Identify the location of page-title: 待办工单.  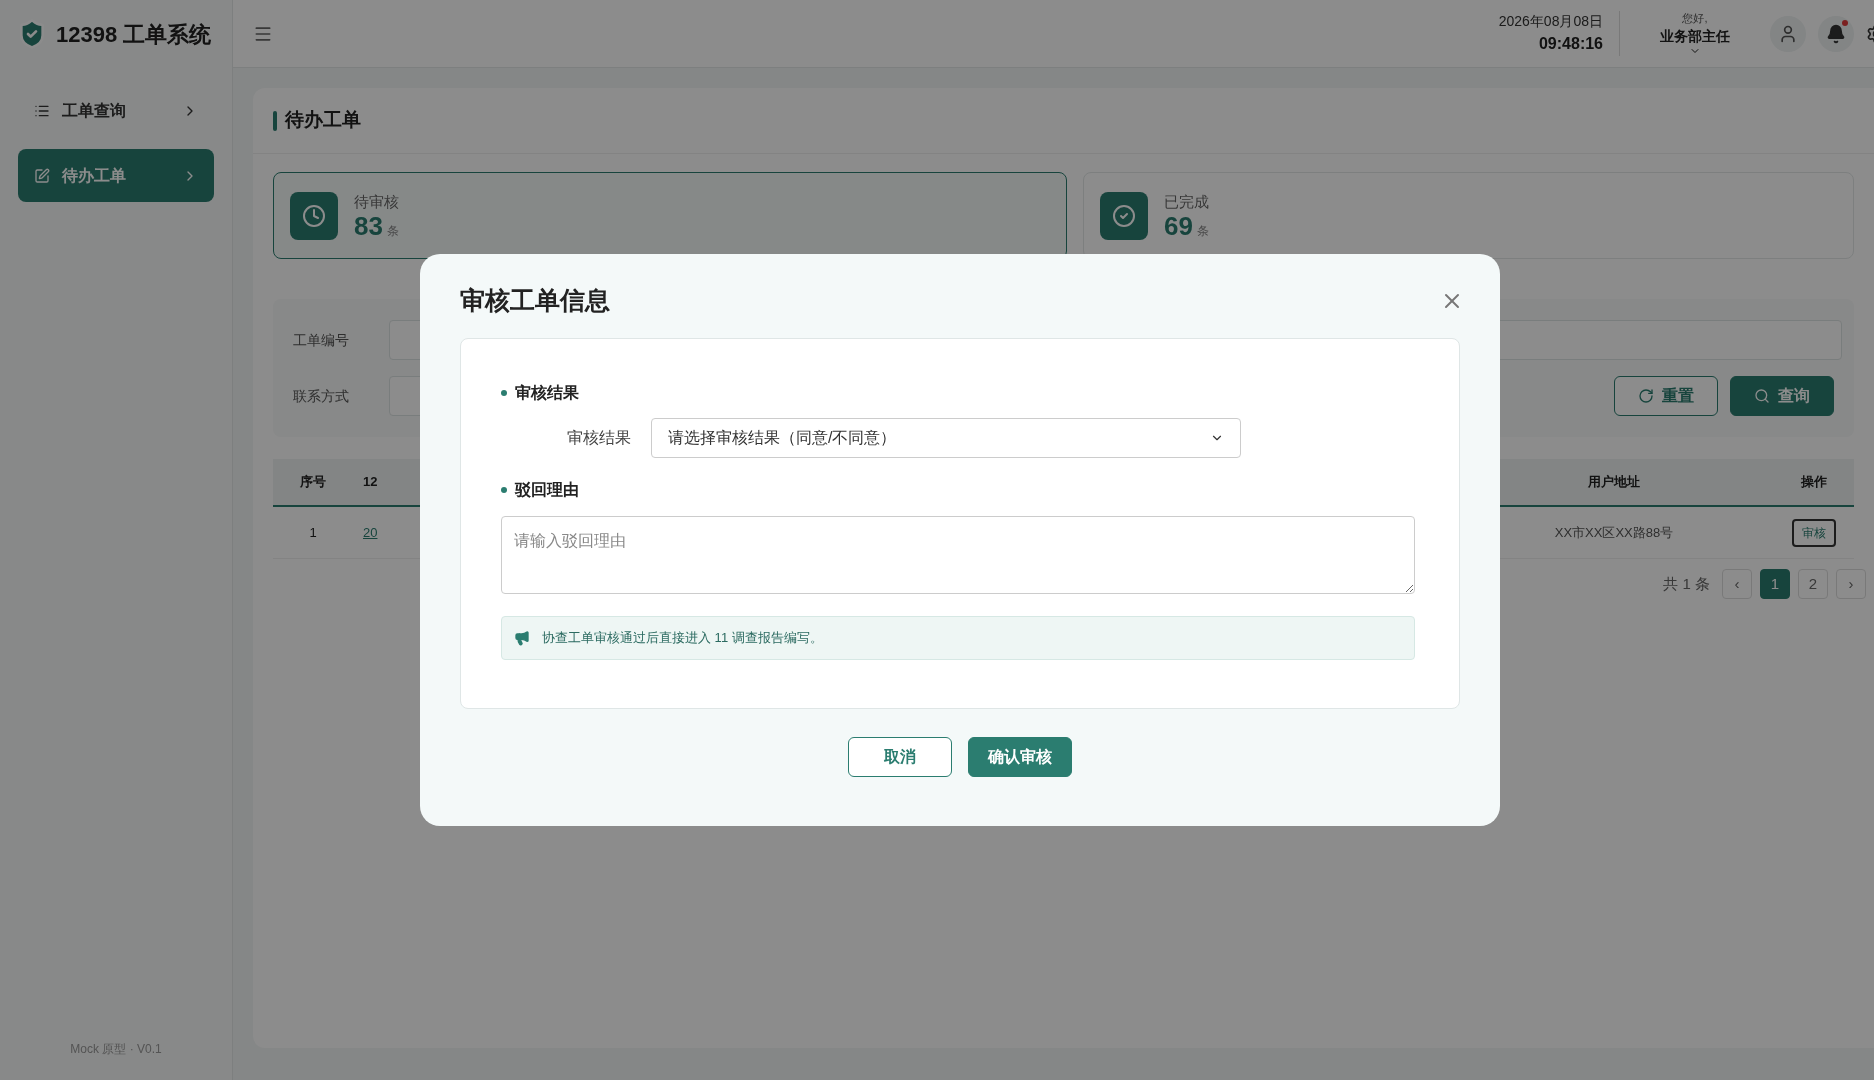
(323, 120).